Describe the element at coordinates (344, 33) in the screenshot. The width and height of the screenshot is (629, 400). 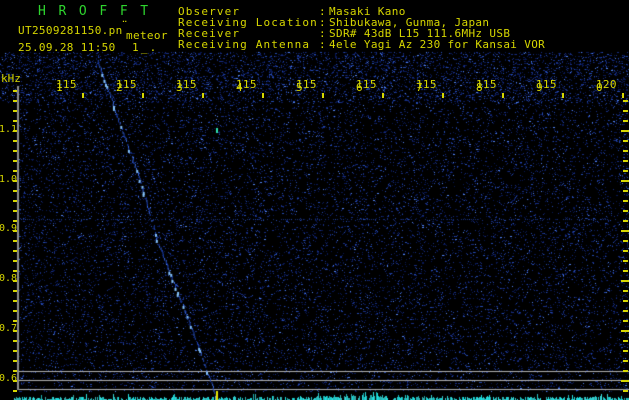
I see `info-row-receiver: Receiver : SDR# 43dB L15 111.6MHz USB` at that location.